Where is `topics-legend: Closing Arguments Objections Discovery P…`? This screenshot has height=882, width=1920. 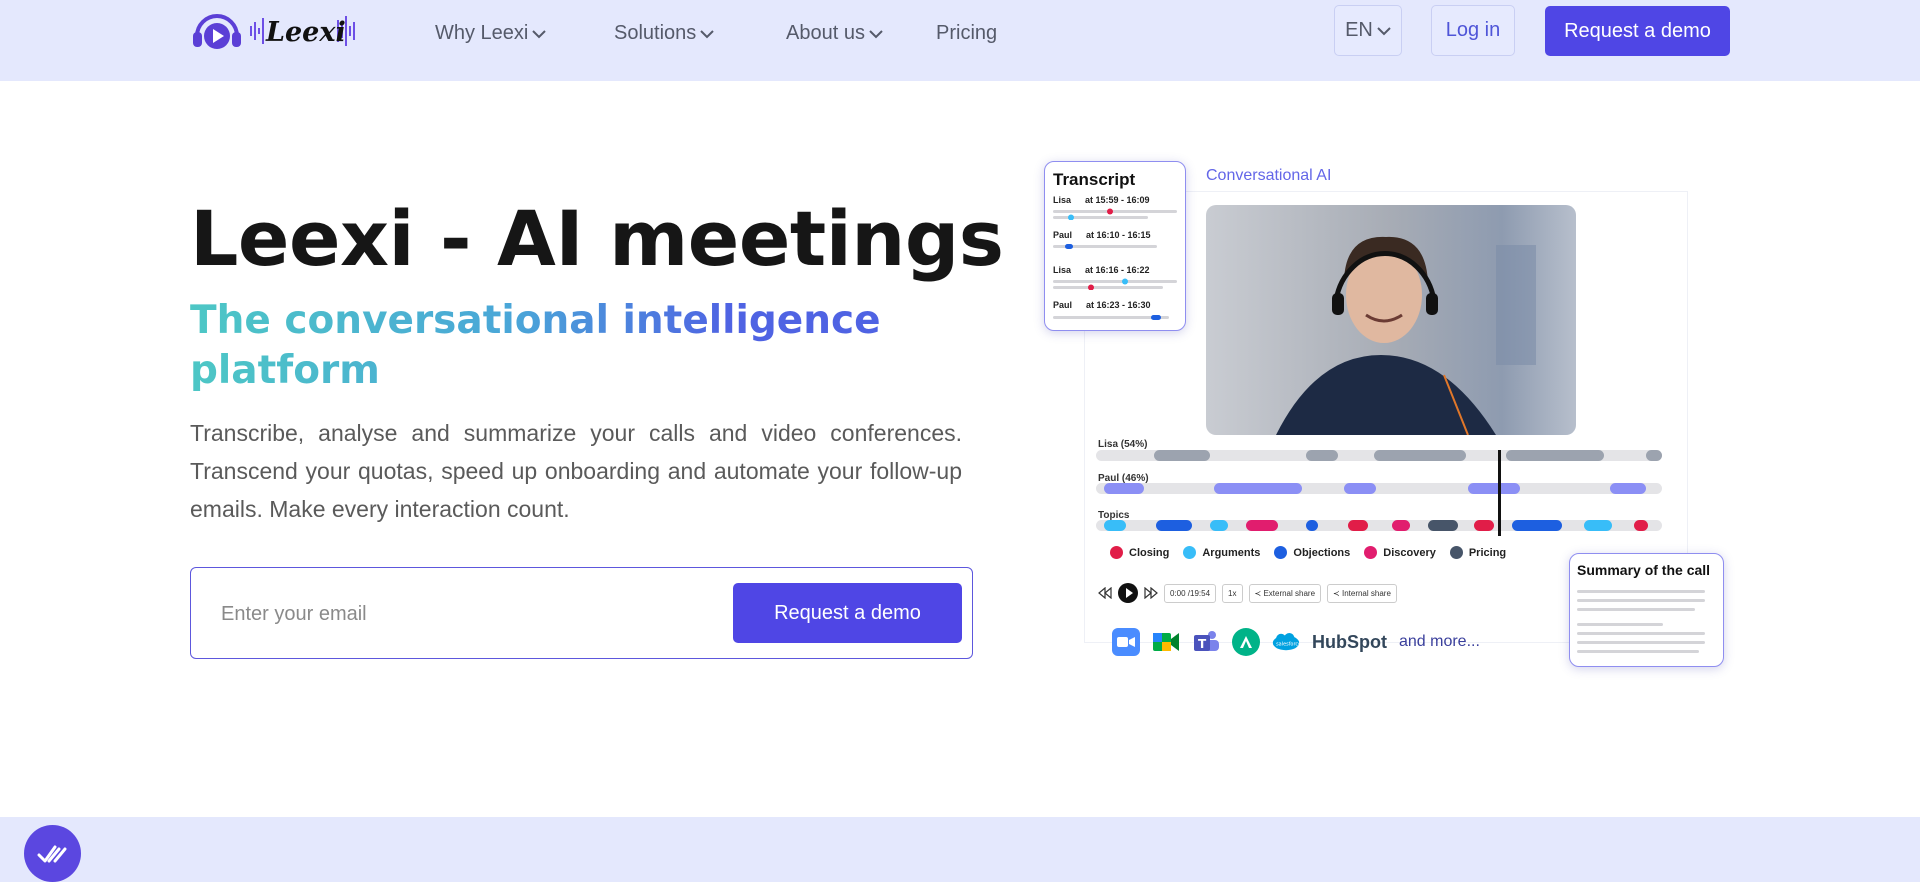 topics-legend: Closing Arguments Objections Discovery P… is located at coordinates (1308, 552).